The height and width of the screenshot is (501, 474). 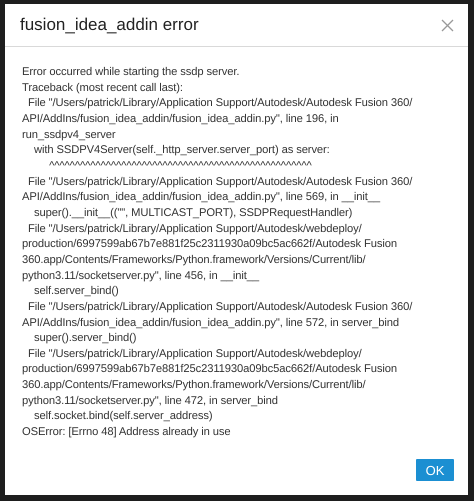 I want to click on close-icon, so click(x=447, y=25).